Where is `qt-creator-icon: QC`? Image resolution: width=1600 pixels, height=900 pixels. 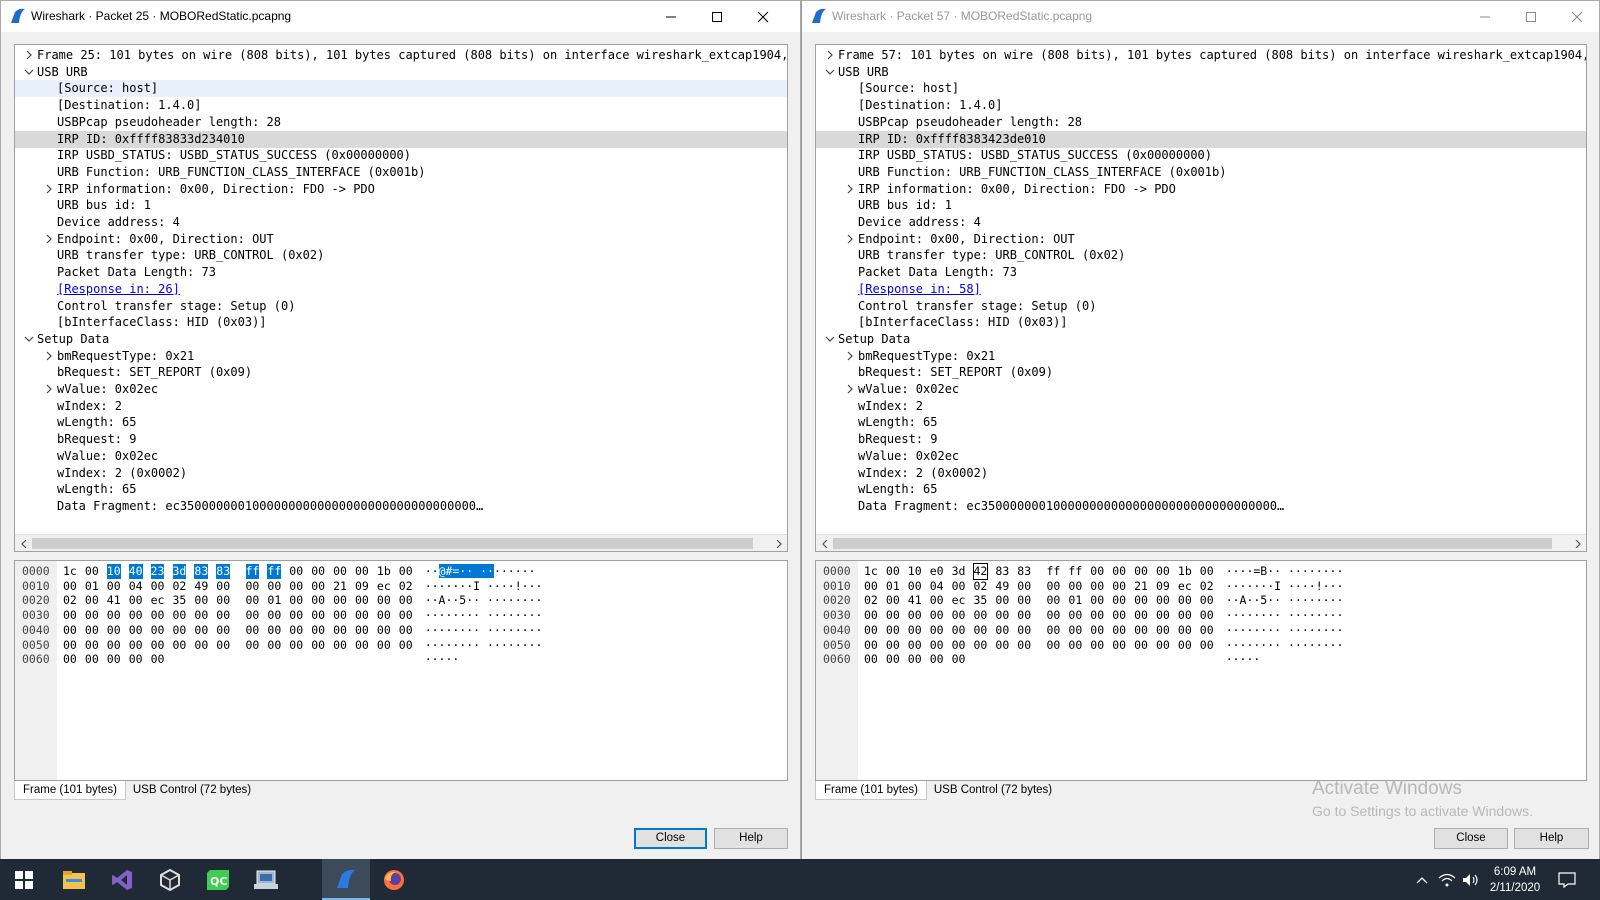 qt-creator-icon: QC is located at coordinates (218, 879).